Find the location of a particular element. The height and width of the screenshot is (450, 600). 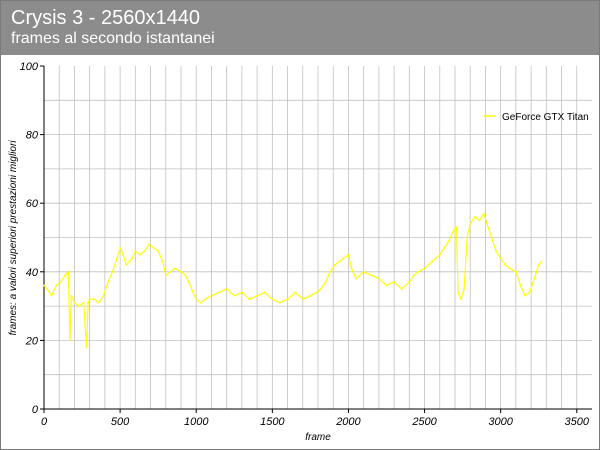

x-tick-label: 3500 is located at coordinates (577, 422).